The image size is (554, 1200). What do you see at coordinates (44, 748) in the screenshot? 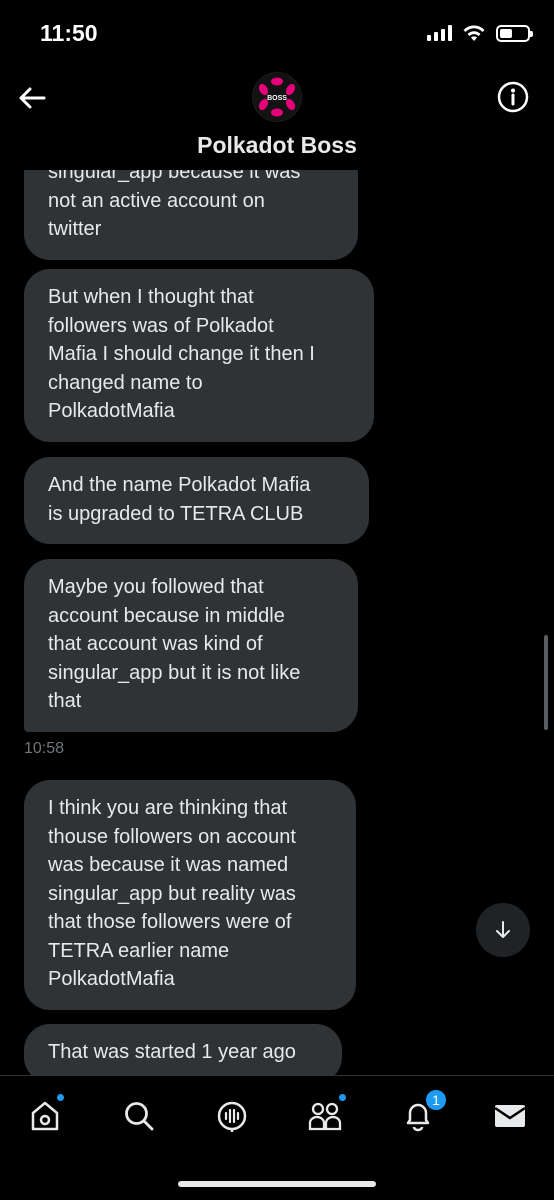
I see `message-timestamp: 10:58` at bounding box center [44, 748].